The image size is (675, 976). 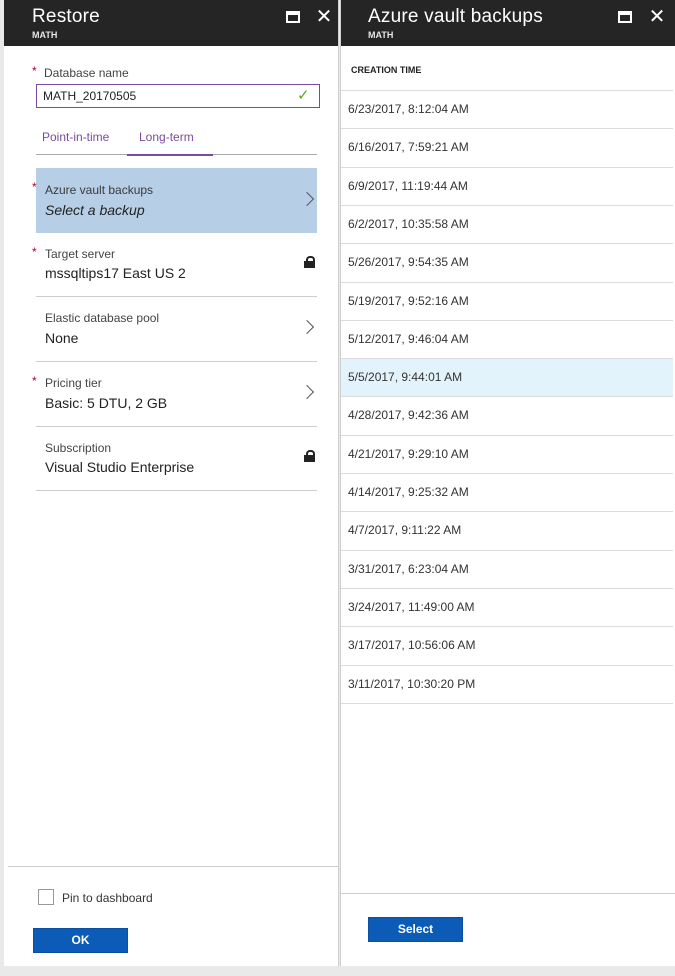 I want to click on backup-row: 4/21/2017, 9:29:10 AM, so click(x=507, y=453).